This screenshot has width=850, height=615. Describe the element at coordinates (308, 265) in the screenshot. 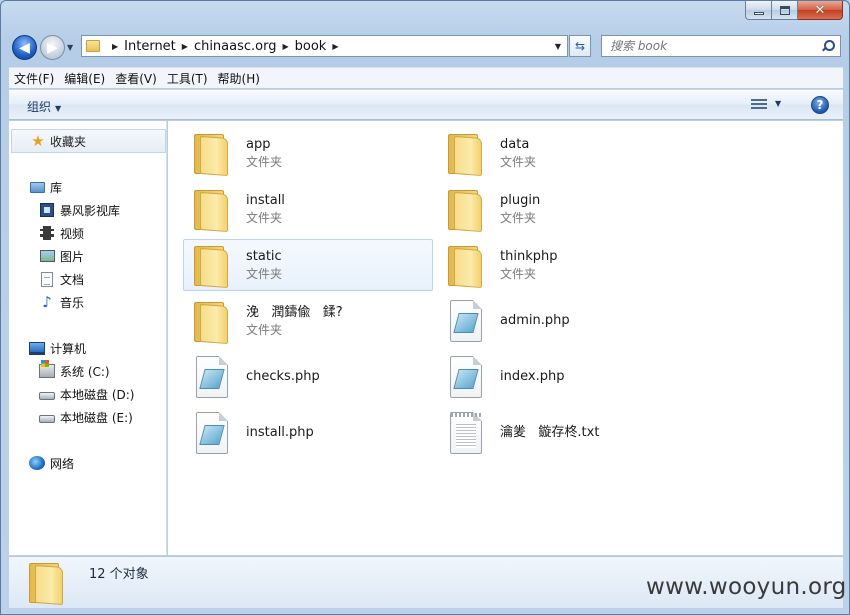

I see `file-item-static: static 文件夹` at that location.